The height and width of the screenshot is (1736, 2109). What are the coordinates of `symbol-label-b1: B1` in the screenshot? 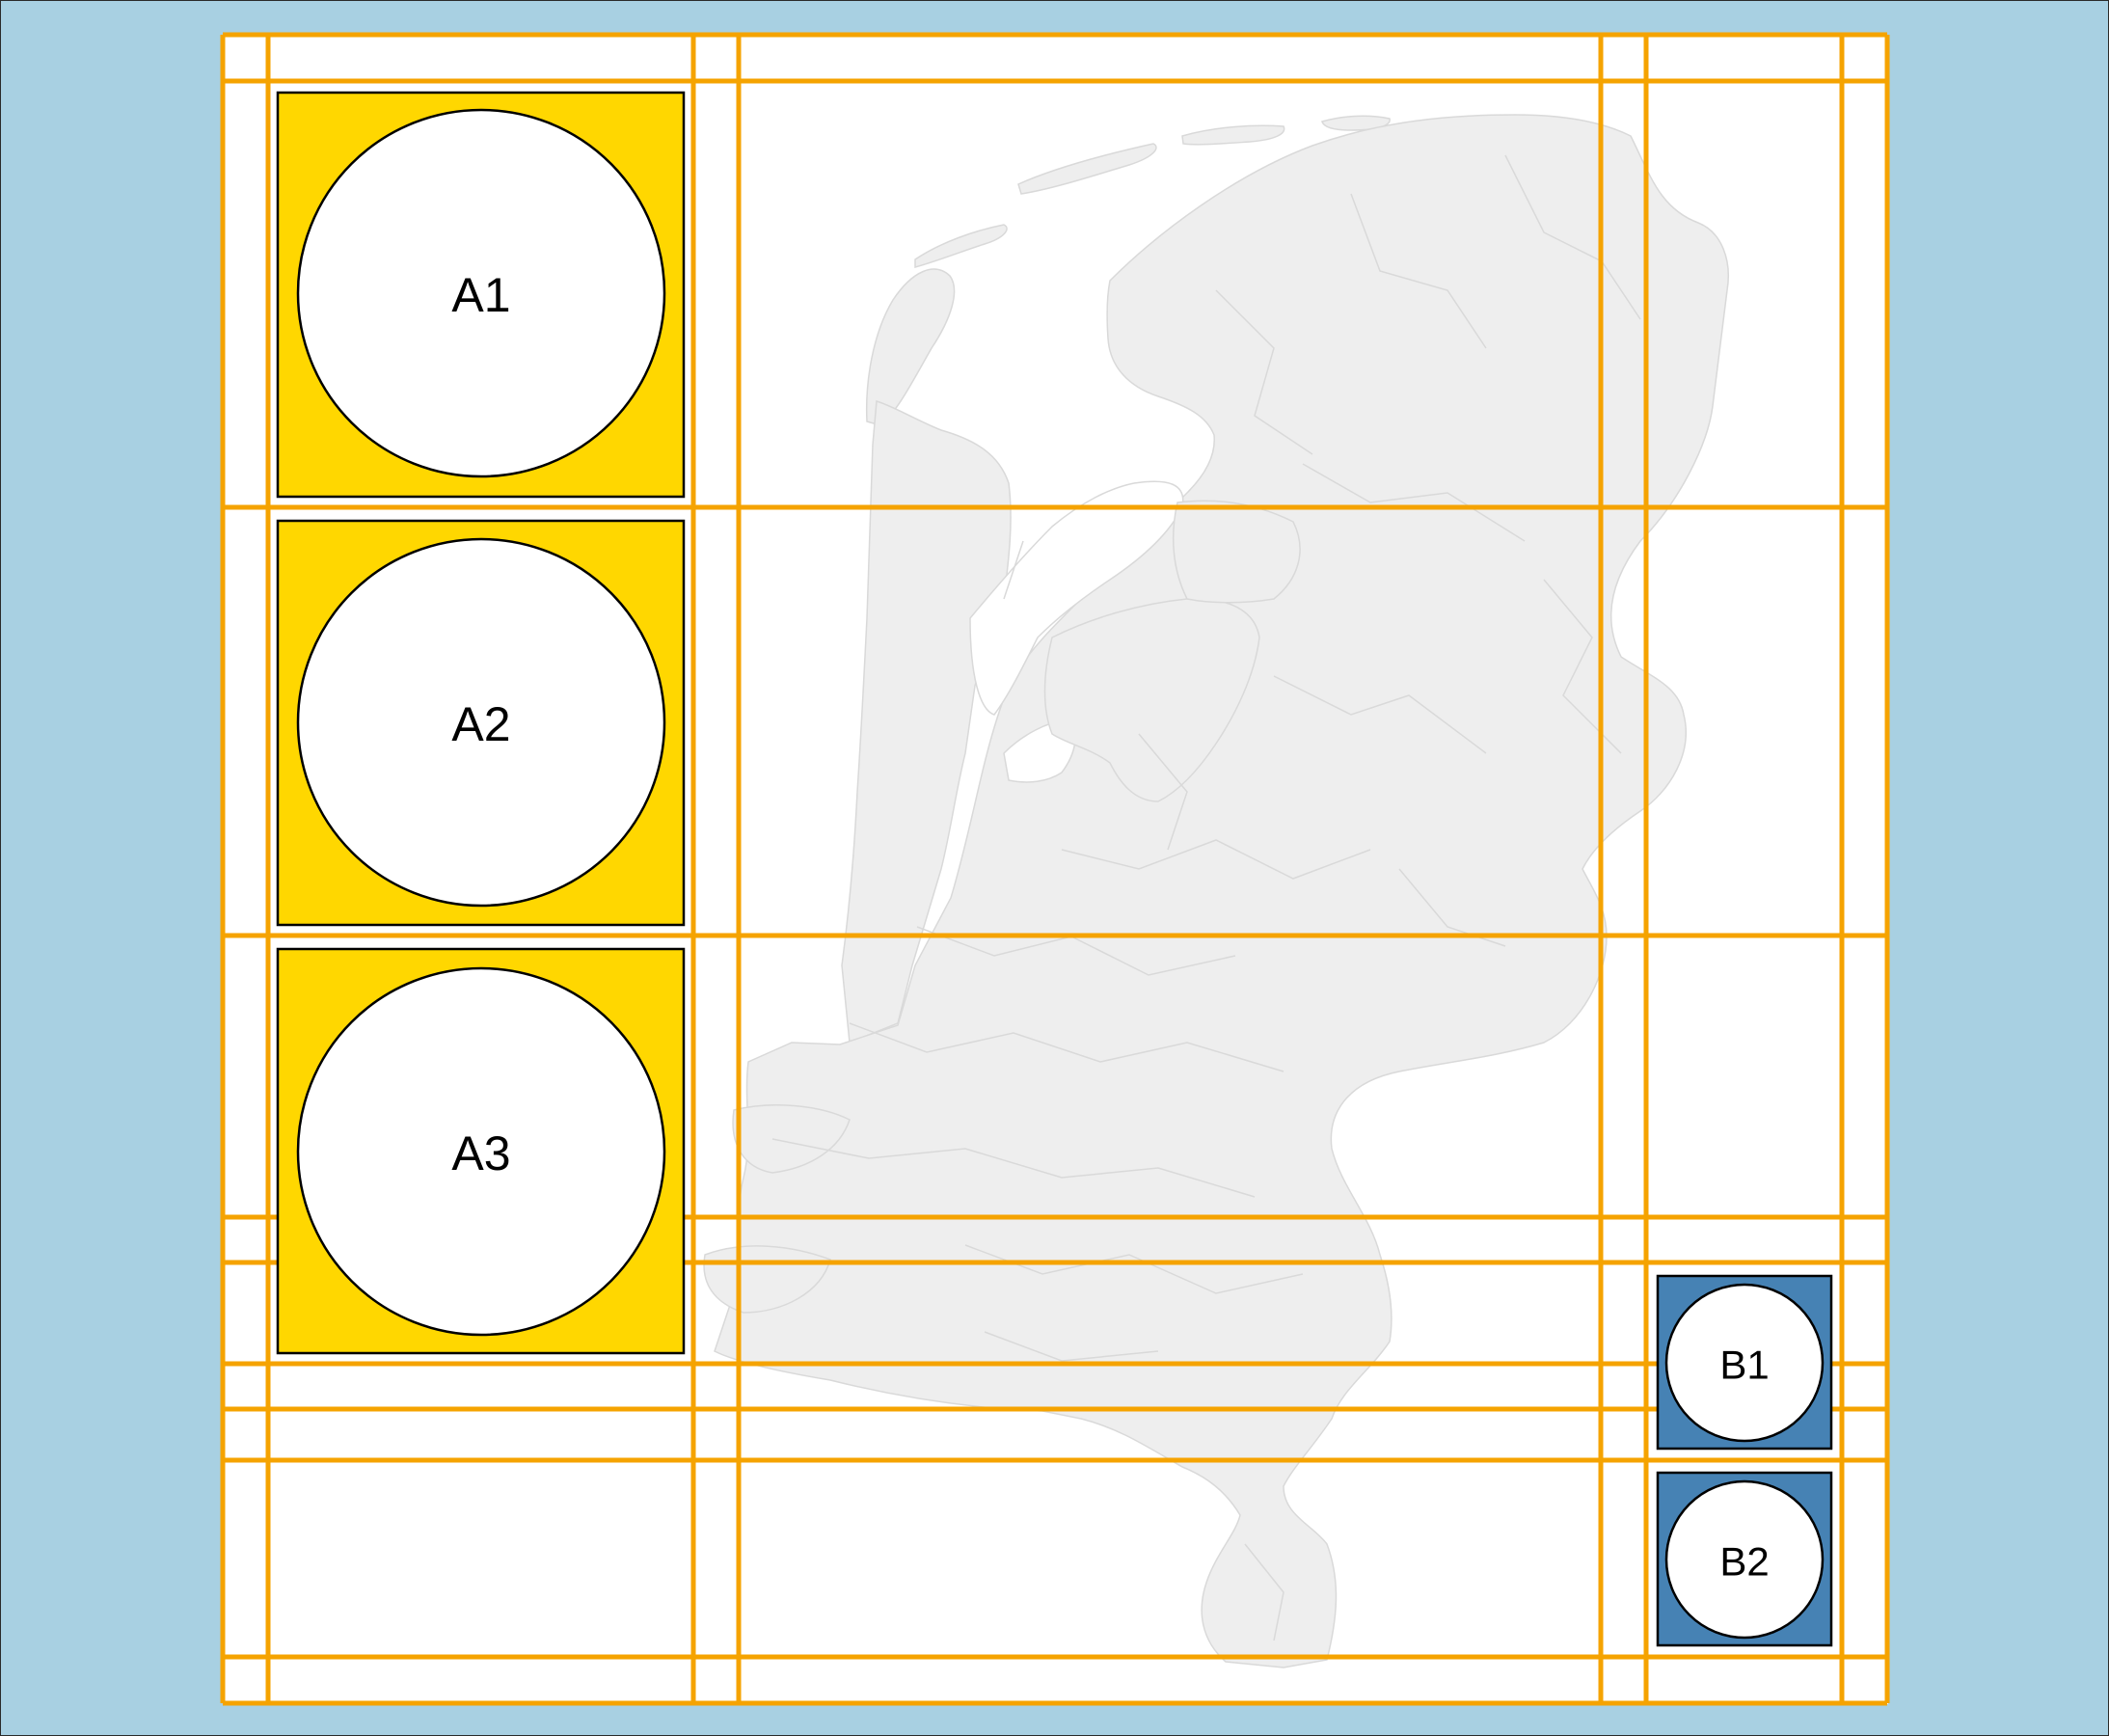 It's located at (1744, 1365).